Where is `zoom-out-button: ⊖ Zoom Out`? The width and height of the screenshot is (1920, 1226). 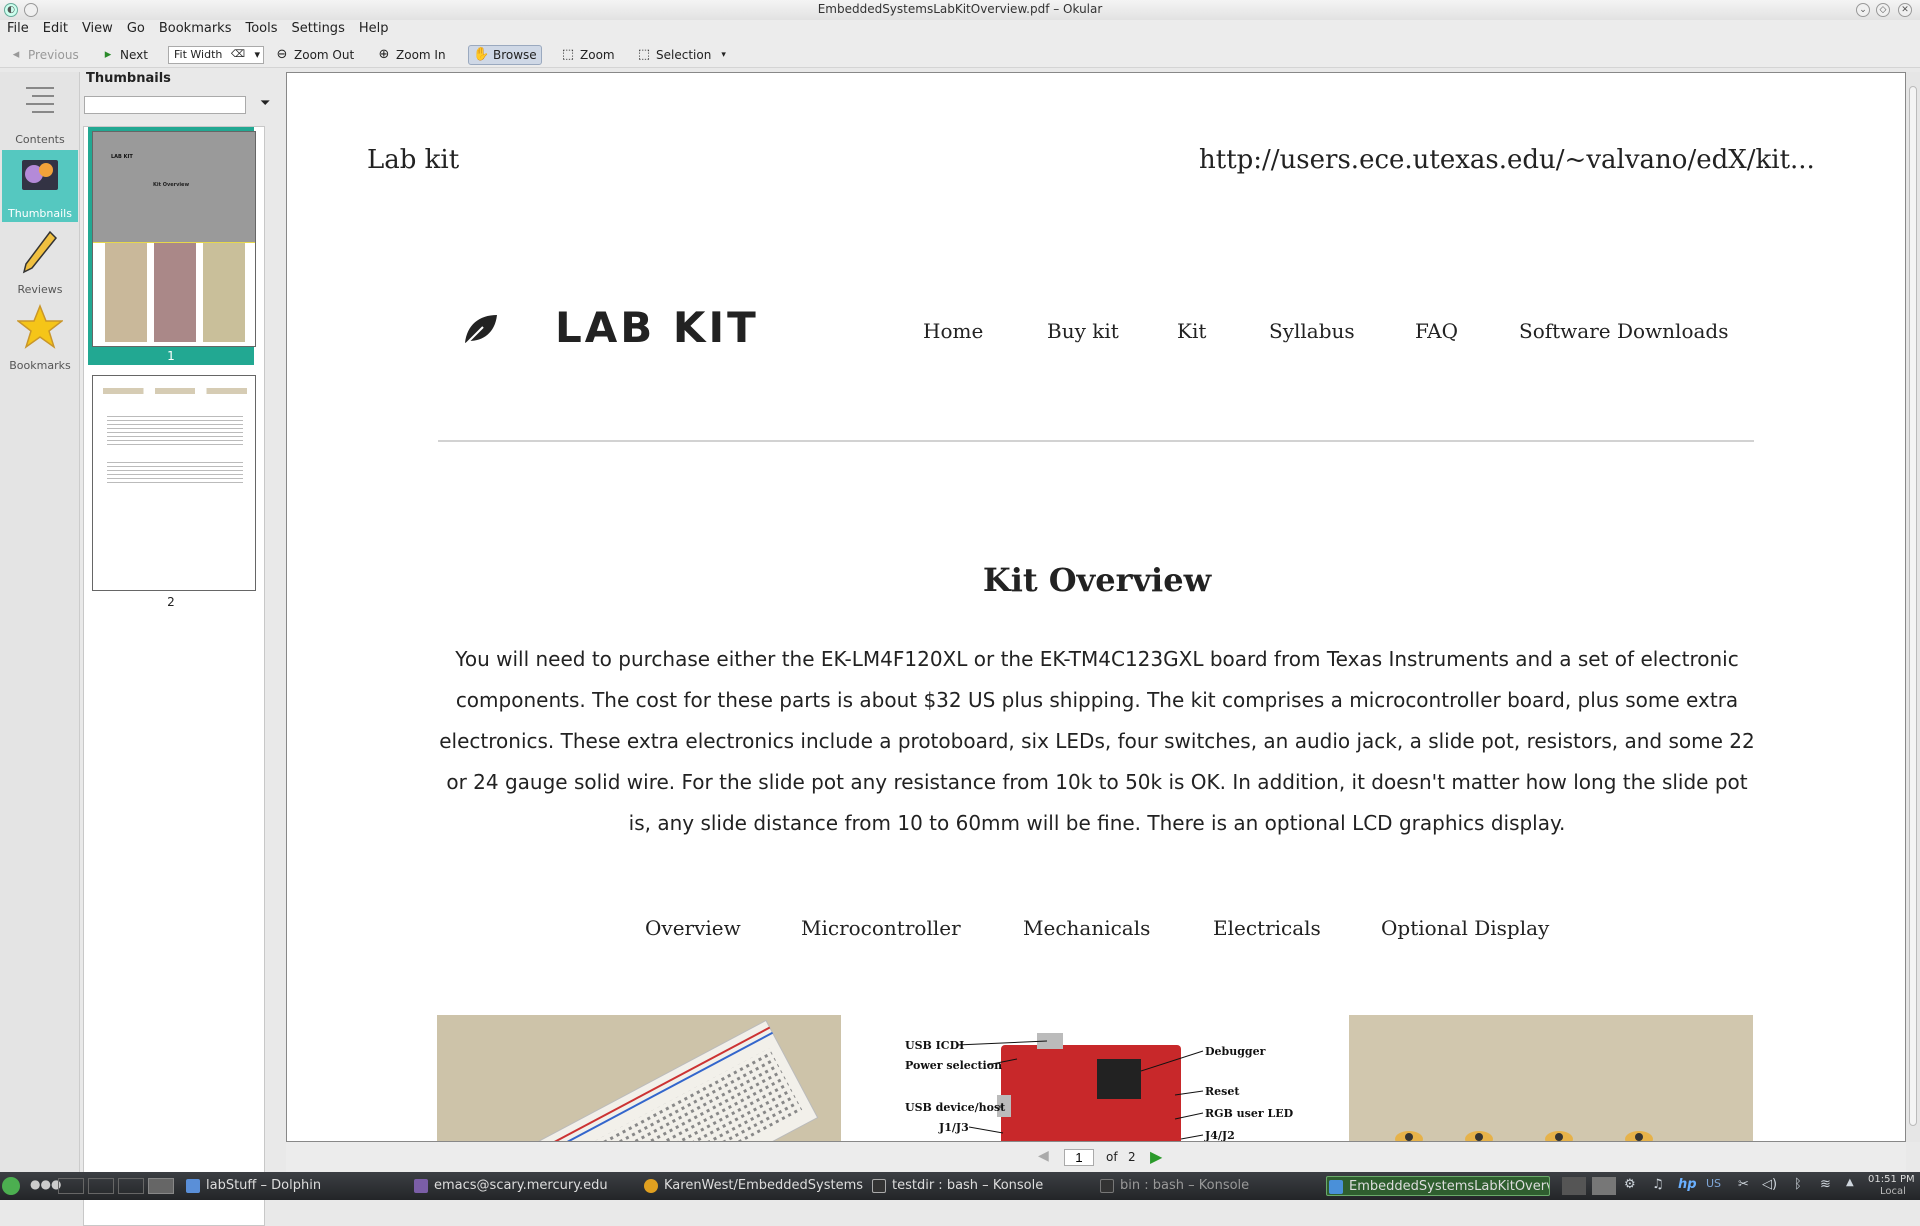
zoom-out-button: ⊖ Zoom Out is located at coordinates (314, 55).